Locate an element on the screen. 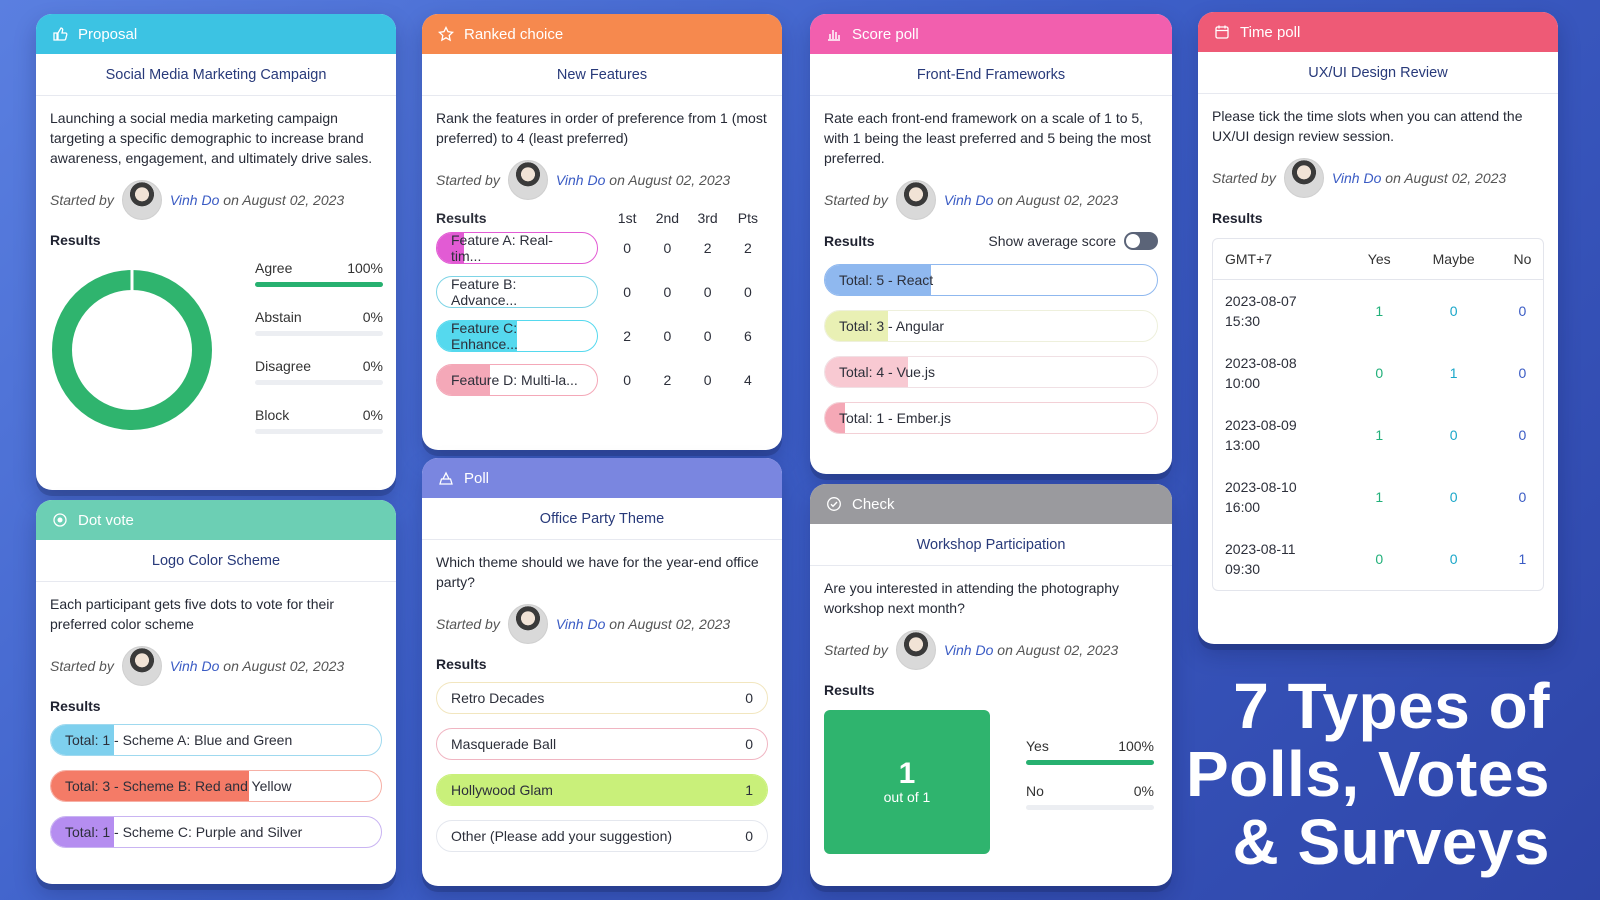  score-option-pill: Total: 1 - Ember.js is located at coordinates (991, 418).